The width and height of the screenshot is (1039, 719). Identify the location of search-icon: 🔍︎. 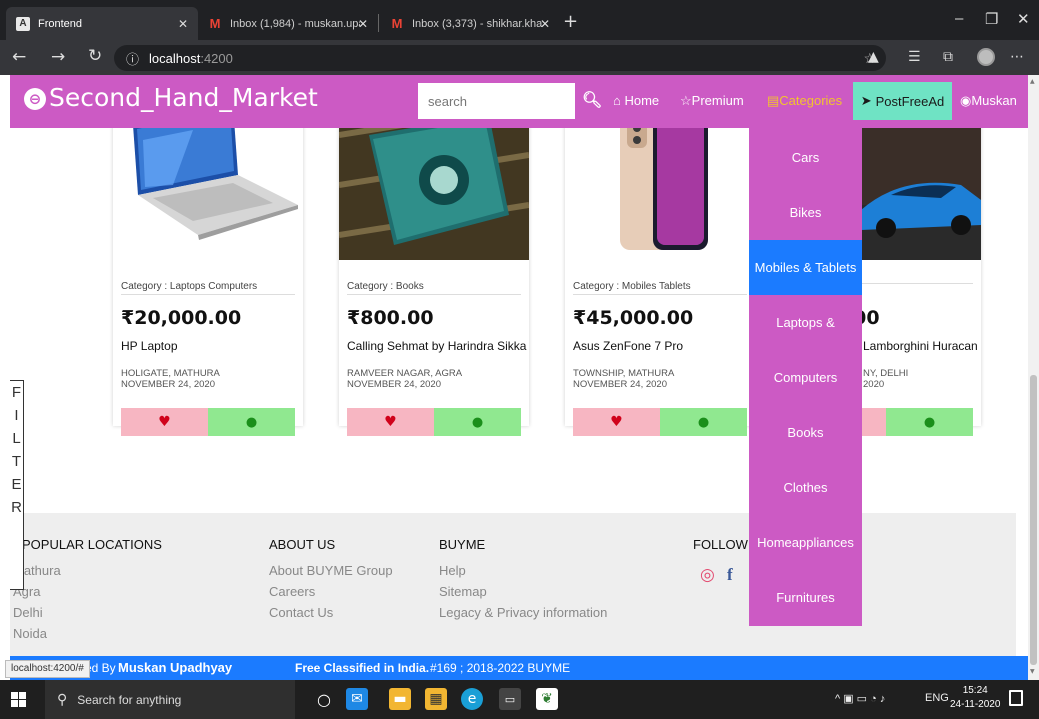
(592, 99).